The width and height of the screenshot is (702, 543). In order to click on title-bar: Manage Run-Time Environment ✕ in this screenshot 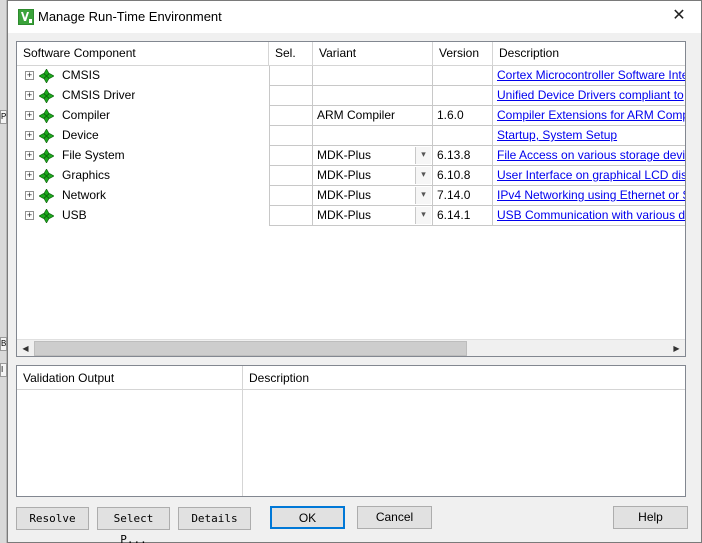, I will do `click(354, 17)`.